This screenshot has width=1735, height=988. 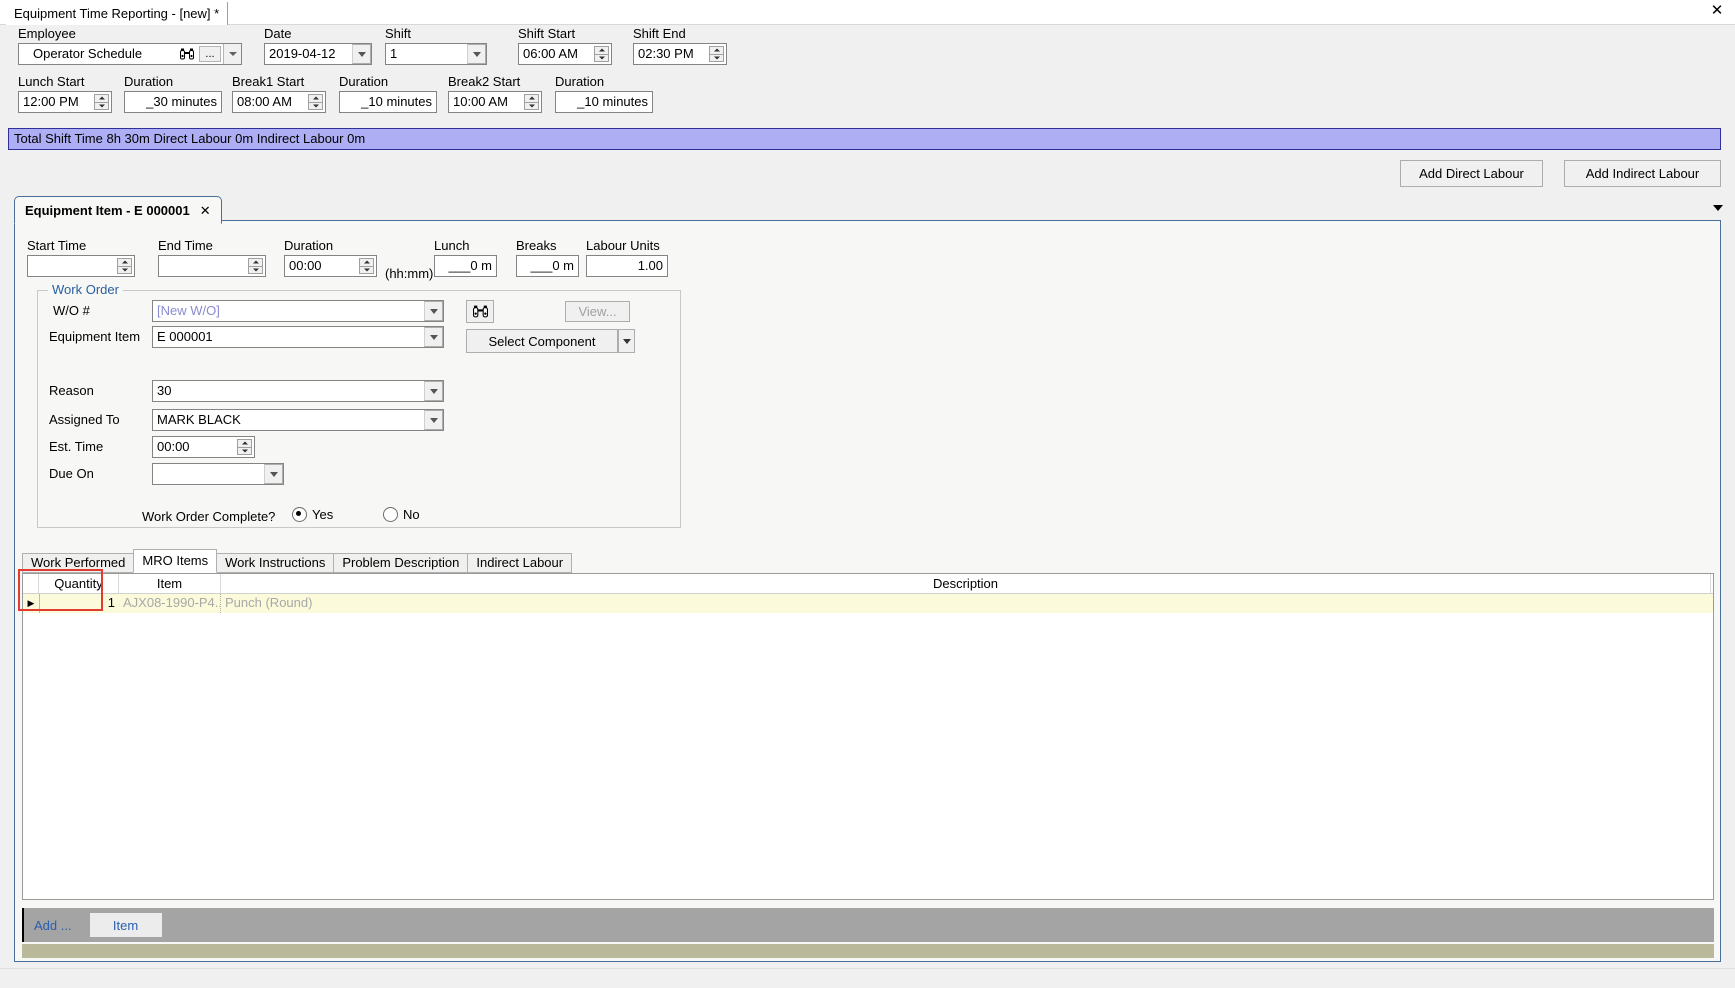 What do you see at coordinates (170, 583) in the screenshot?
I see `grid-header-item: Item` at bounding box center [170, 583].